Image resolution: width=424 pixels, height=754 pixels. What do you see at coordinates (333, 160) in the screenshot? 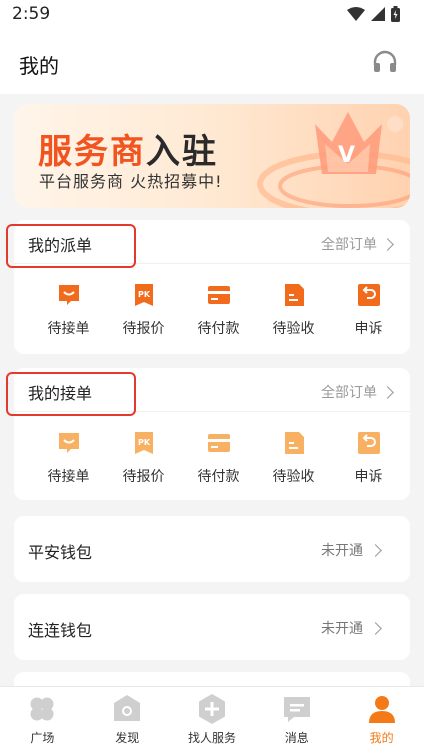
I see `crown-illustration-icon: V` at bounding box center [333, 160].